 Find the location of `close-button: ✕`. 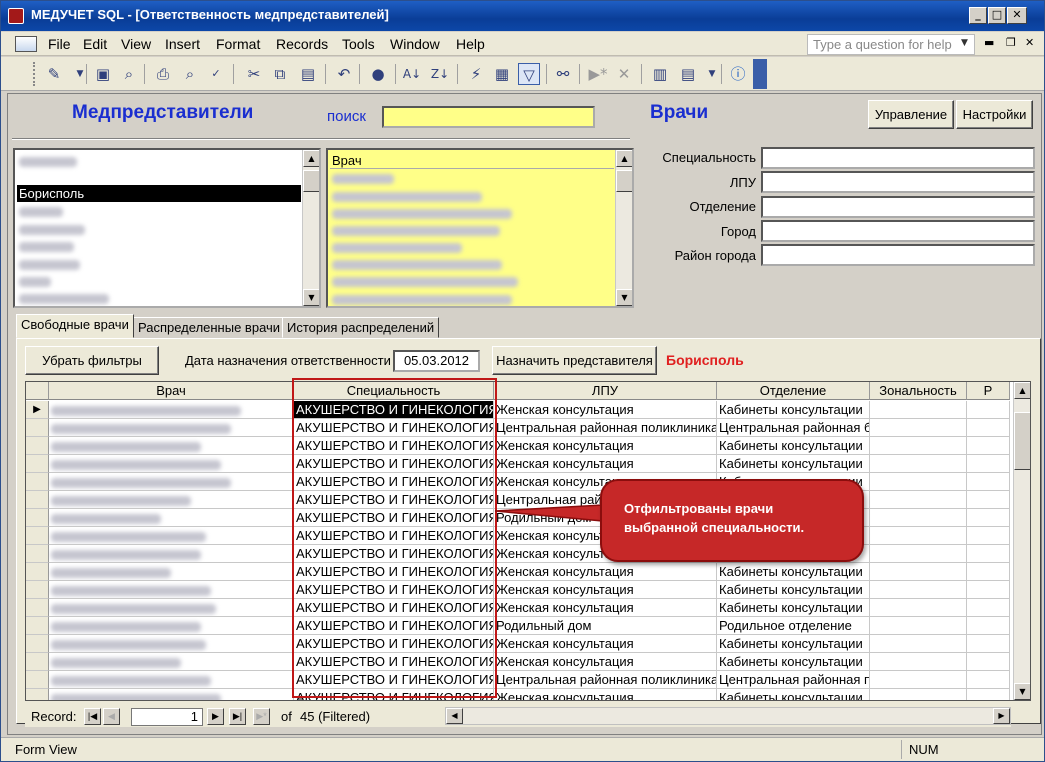

close-button: ✕ is located at coordinates (1017, 15).